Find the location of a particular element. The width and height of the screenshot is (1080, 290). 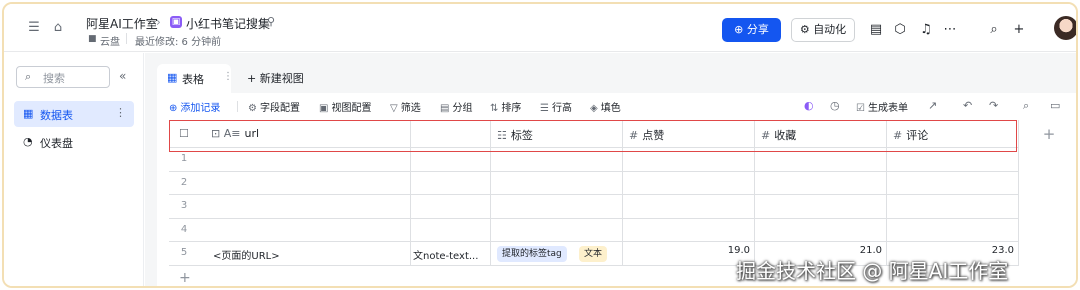

row-number: 4 is located at coordinates (184, 229).